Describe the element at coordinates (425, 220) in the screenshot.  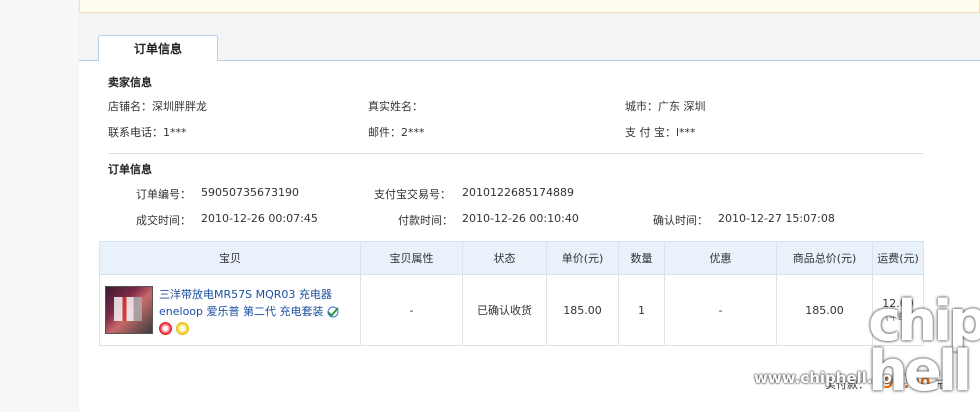
I see `pay-time-label: 付款时间：` at that location.